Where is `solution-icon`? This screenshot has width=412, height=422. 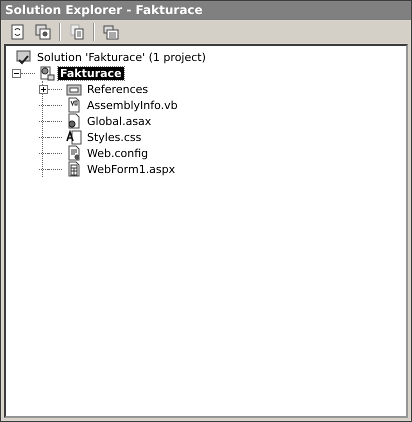 solution-icon is located at coordinates (24, 57).